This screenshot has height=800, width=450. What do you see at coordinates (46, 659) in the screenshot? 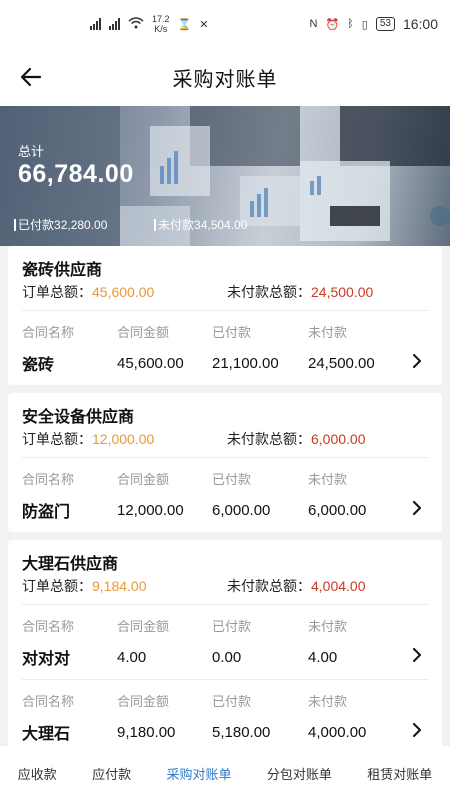
I see `contract-name: 对对对` at bounding box center [46, 659].